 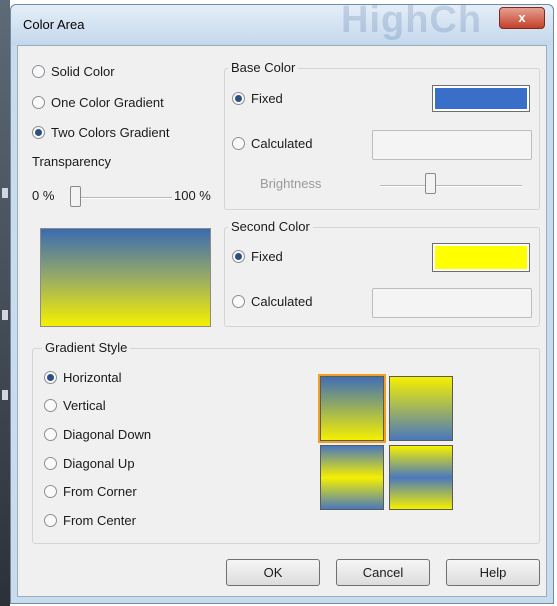 What do you see at coordinates (270, 226) in the screenshot?
I see `second-color-group-label: Second Color` at bounding box center [270, 226].